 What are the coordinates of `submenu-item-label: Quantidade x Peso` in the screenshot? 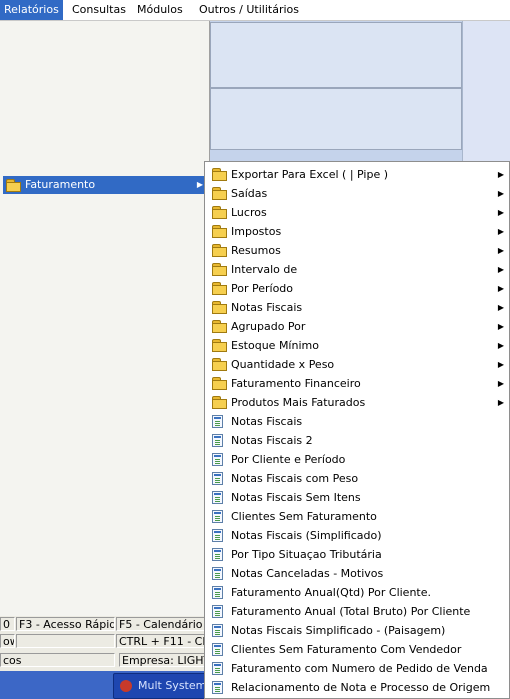 It's located at (283, 364).